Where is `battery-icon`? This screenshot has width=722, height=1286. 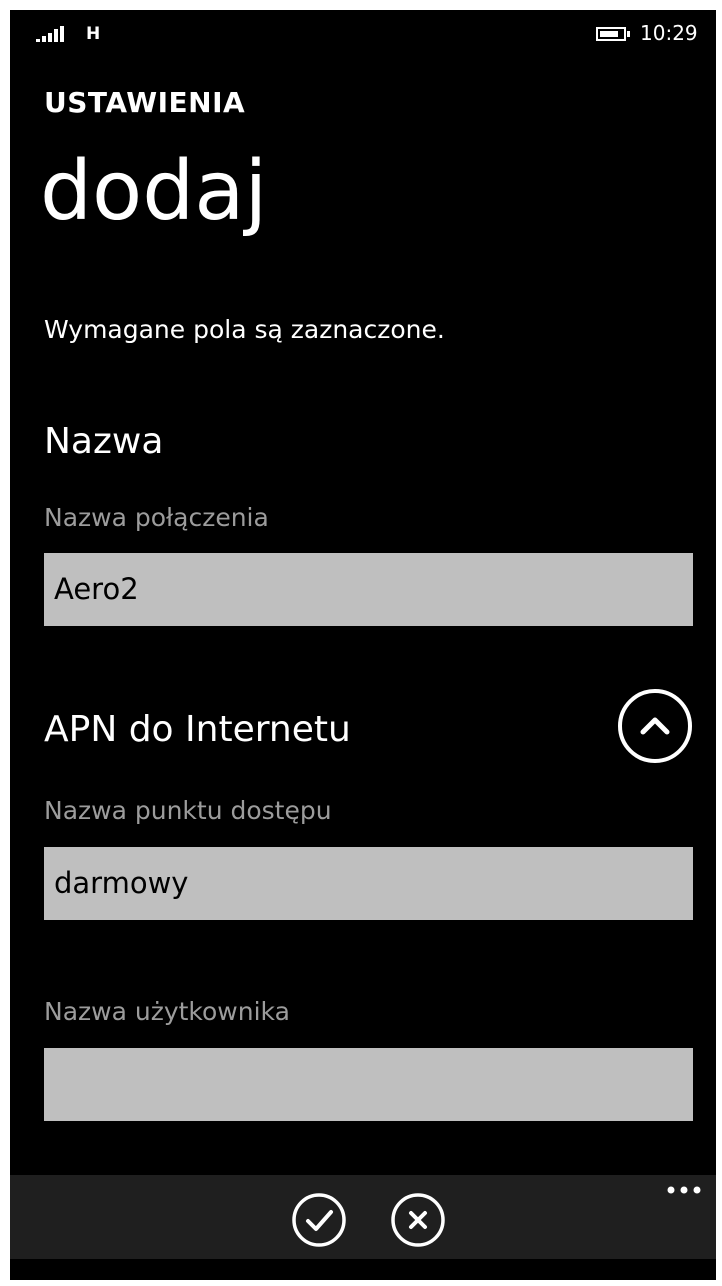
battery-icon is located at coordinates (613, 34).